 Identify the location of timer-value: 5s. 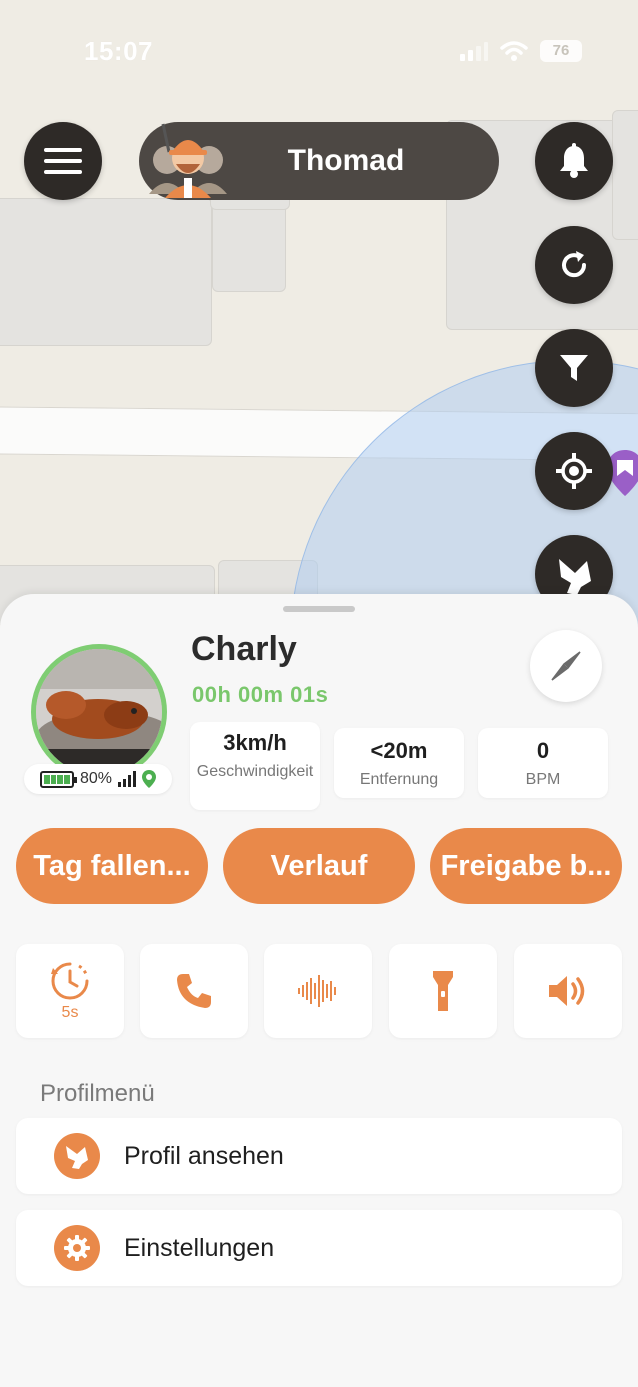
(70, 1012).